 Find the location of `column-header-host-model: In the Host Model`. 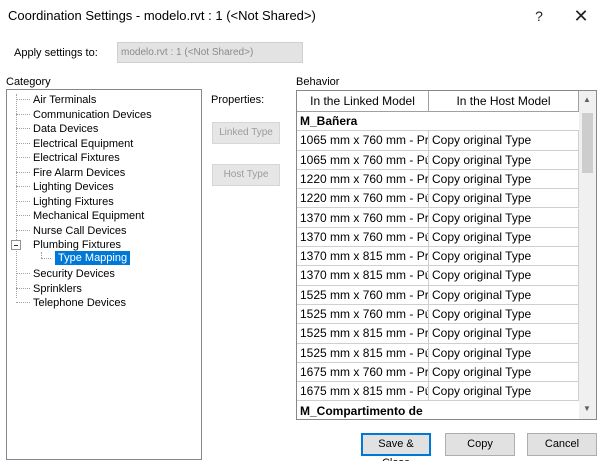

column-header-host-model: In the Host Model is located at coordinates (504, 101).